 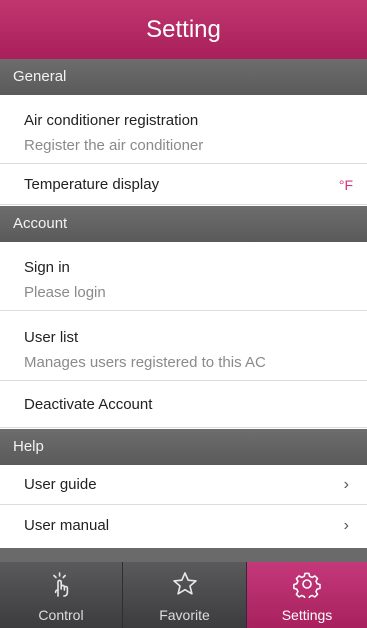 What do you see at coordinates (307, 615) in the screenshot?
I see `tab-settings-label: Settings` at bounding box center [307, 615].